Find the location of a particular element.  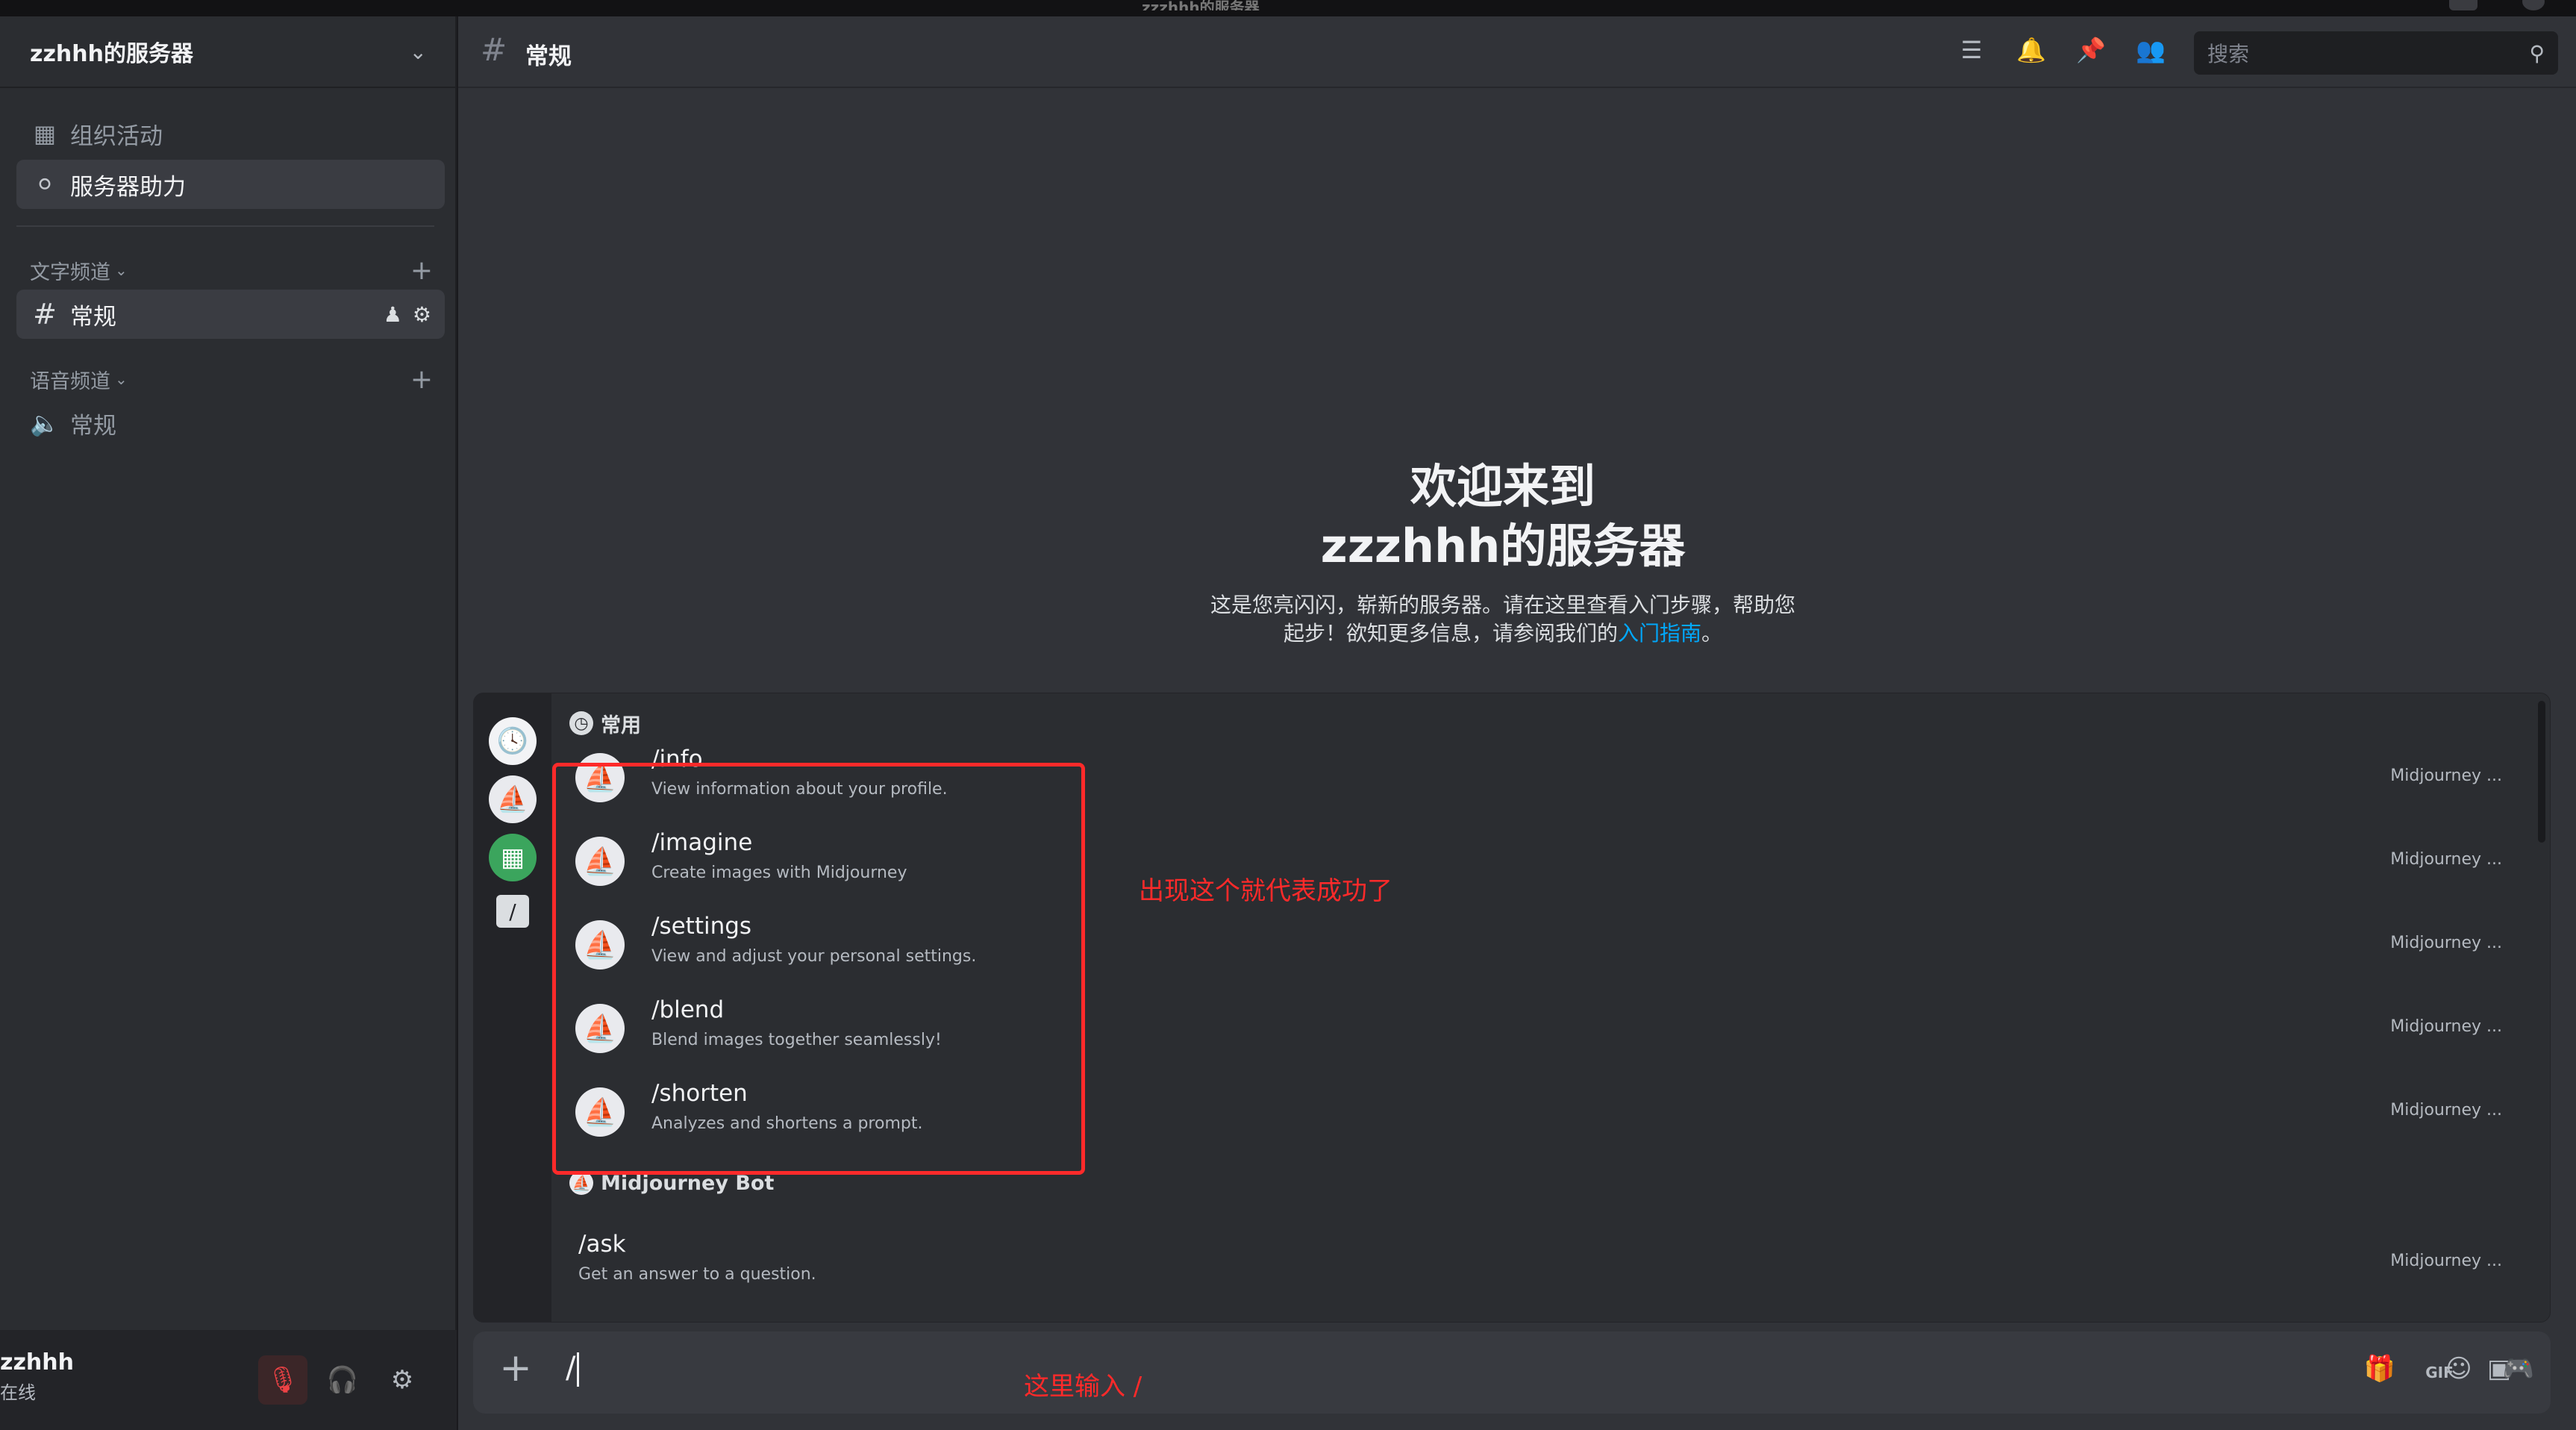

welcome-desc-line2: 起步！欲知更多信息，请参阅我们的入门指南。 is located at coordinates (1503, 634).